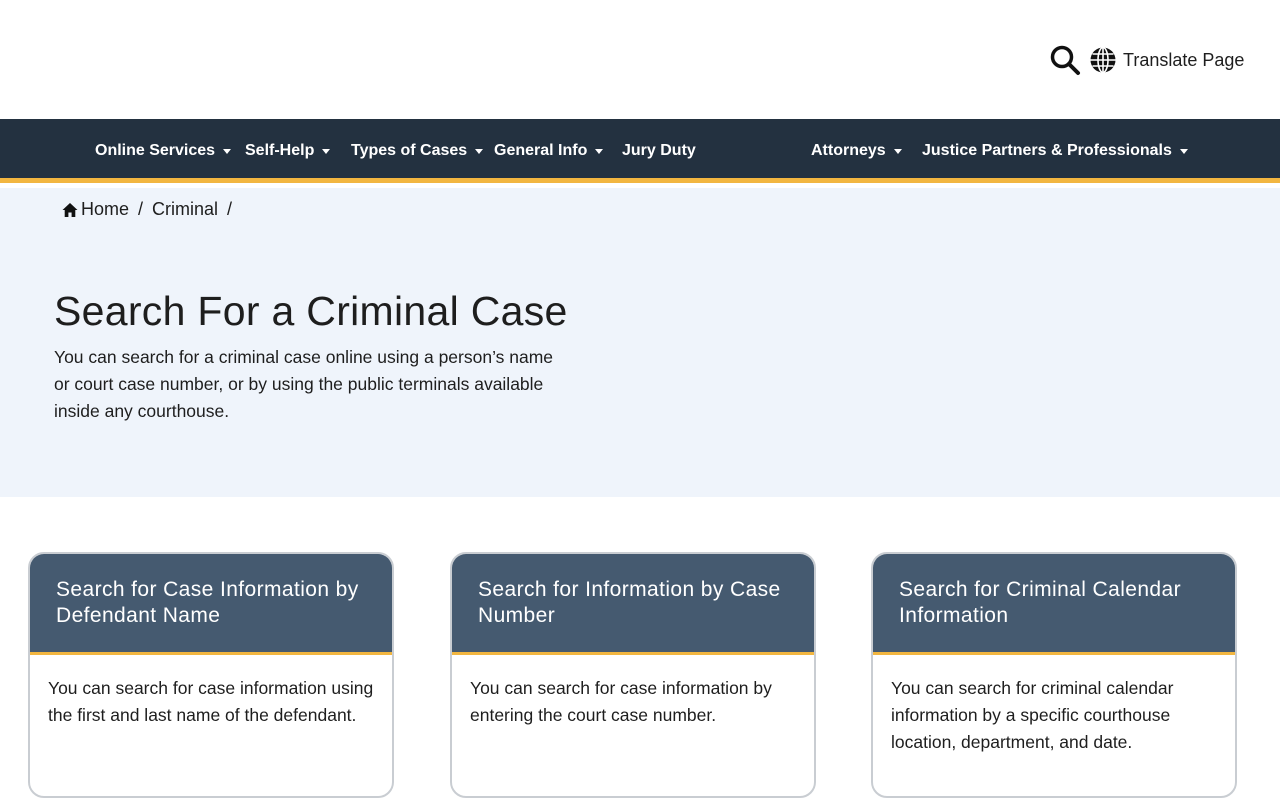 The width and height of the screenshot is (1280, 800). I want to click on nav-jury-duty: Jury Duty, so click(659, 151).